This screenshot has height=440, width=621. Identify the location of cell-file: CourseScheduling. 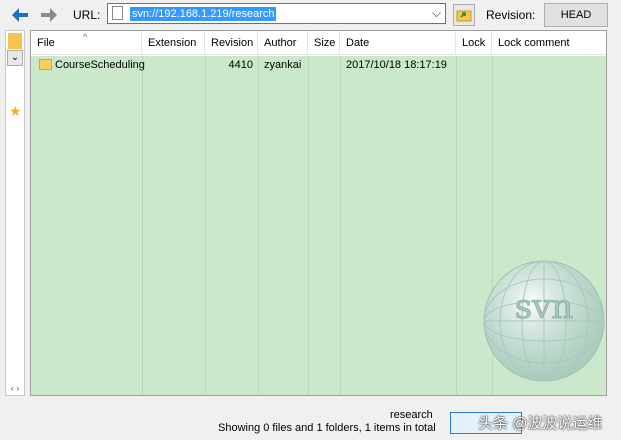
(100, 65).